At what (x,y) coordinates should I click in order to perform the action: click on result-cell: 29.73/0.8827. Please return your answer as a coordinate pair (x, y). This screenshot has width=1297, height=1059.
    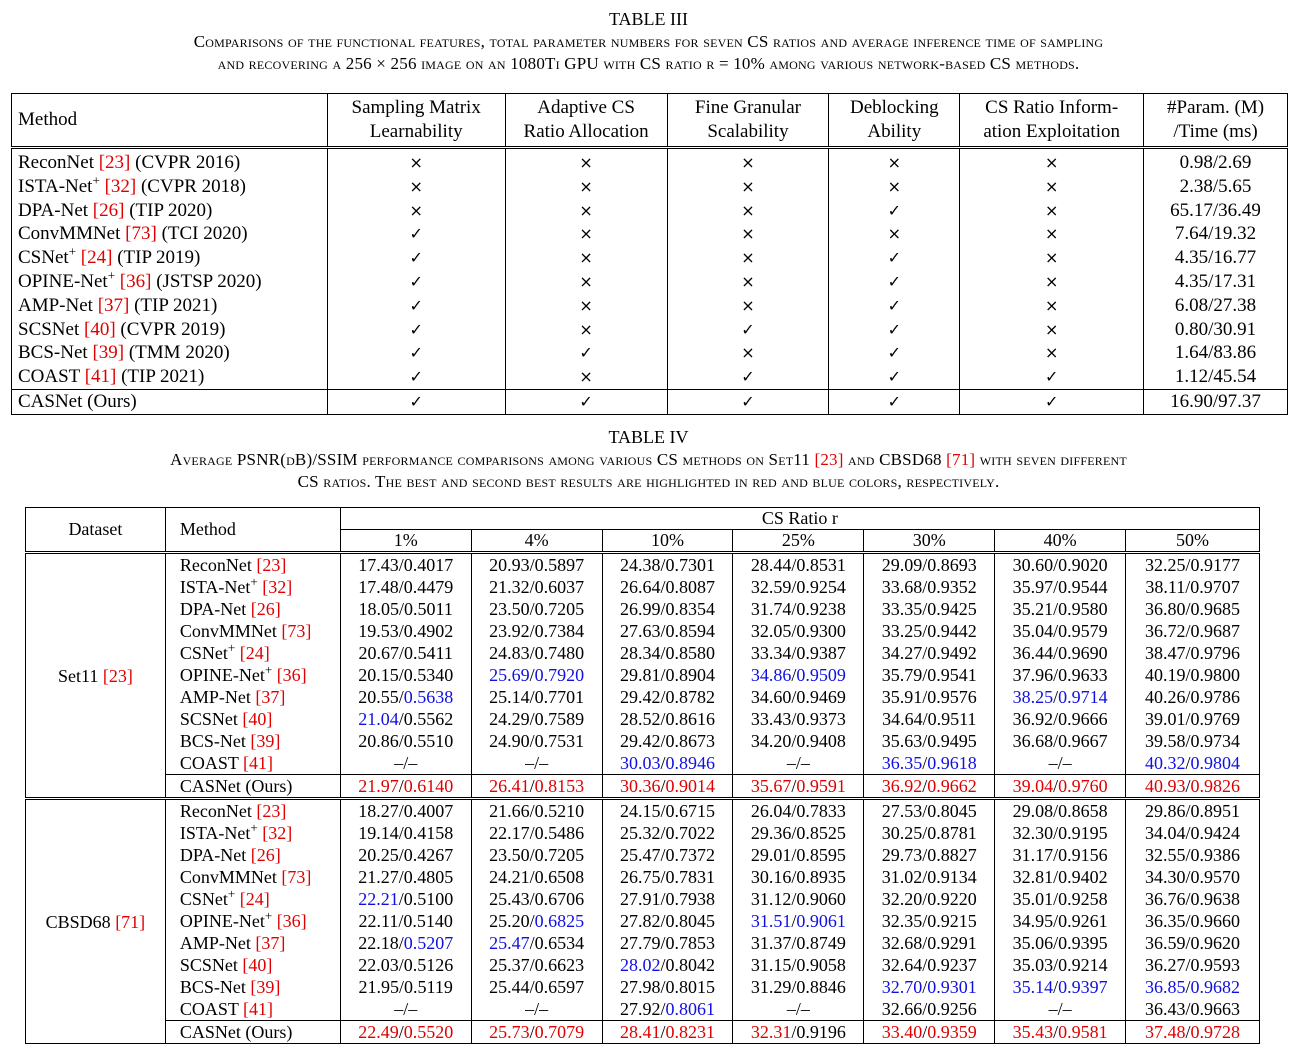
    Looking at the image, I should click on (929, 855).